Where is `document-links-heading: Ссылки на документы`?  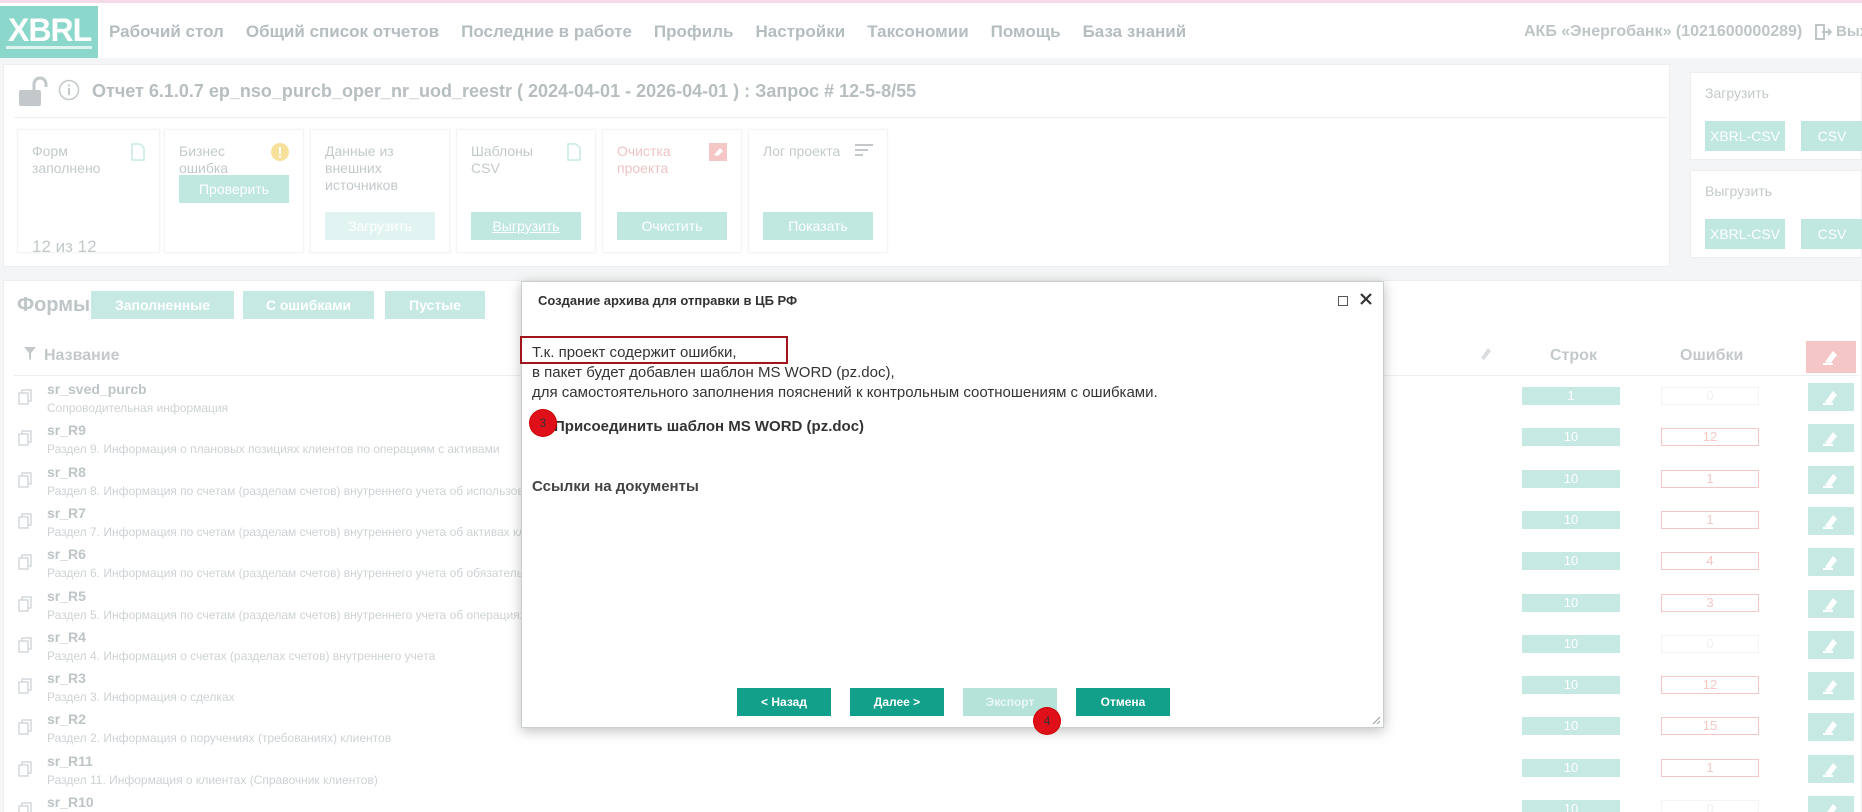 document-links-heading: Ссылки на документы is located at coordinates (615, 486).